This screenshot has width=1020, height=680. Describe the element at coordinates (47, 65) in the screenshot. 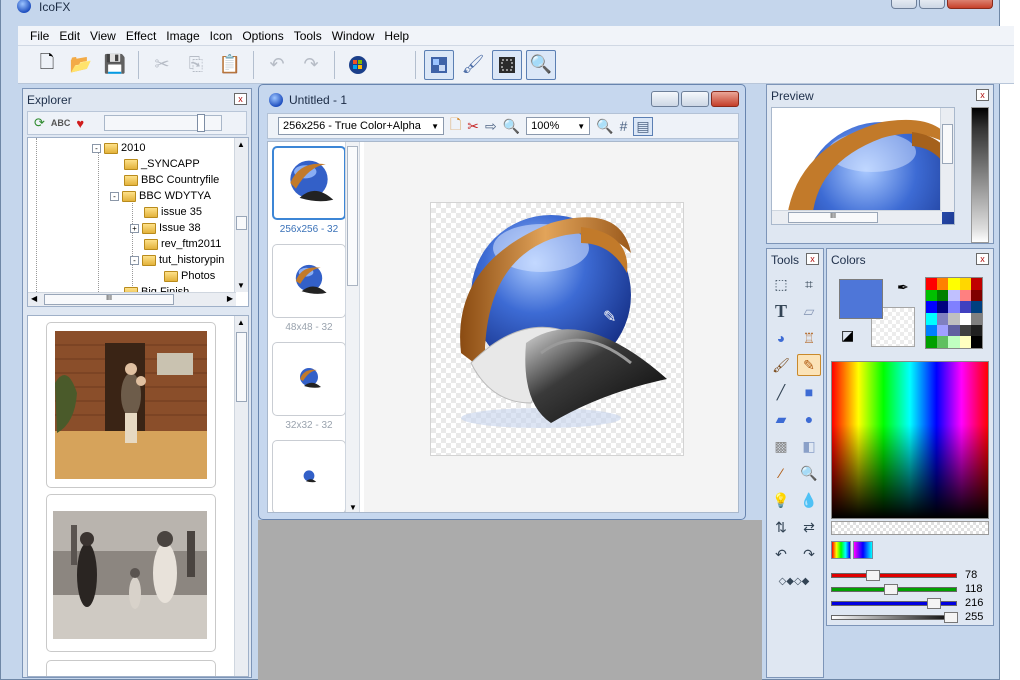

I see `new-icon: 🗋` at that location.